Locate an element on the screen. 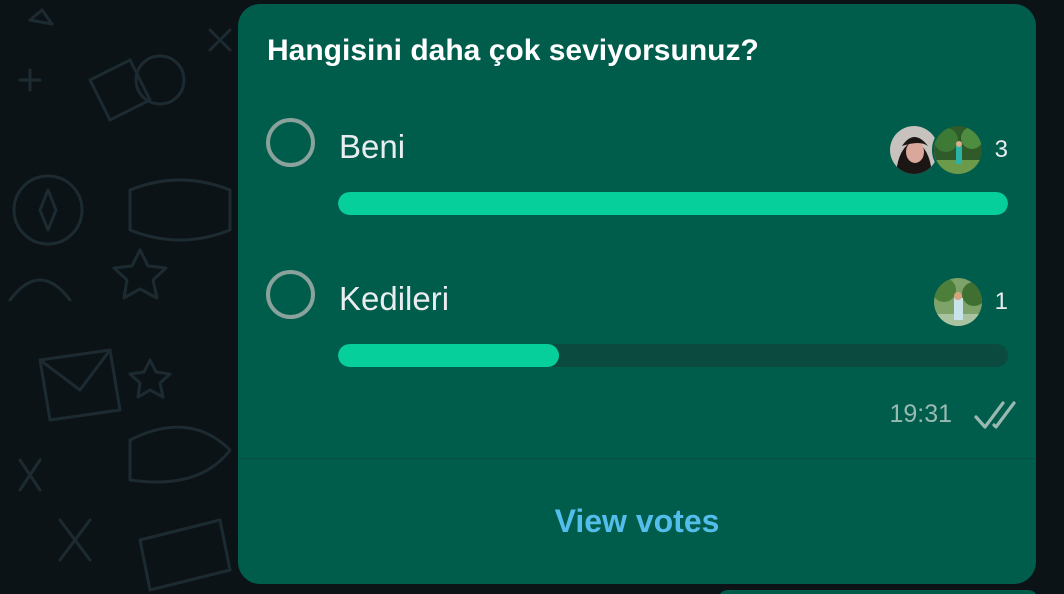 The height and width of the screenshot is (594, 1064). poll-question: Hangisini daha çok seviyorsunuz? is located at coordinates (513, 50).